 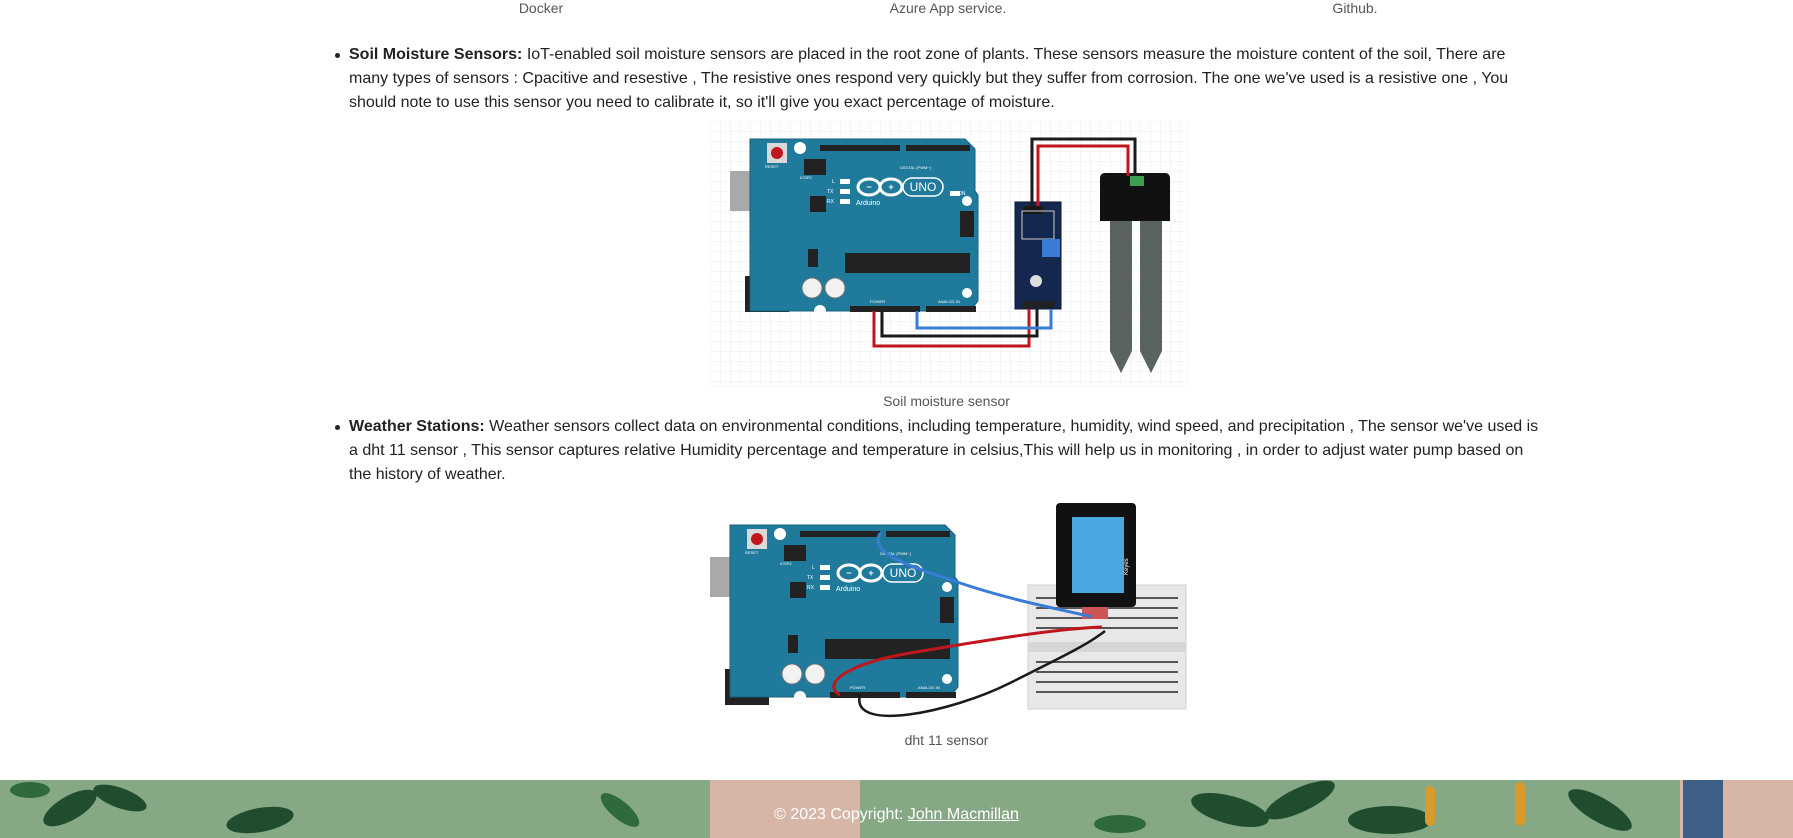 What do you see at coordinates (1355, 8) in the screenshot?
I see `caption-github: Github.` at bounding box center [1355, 8].